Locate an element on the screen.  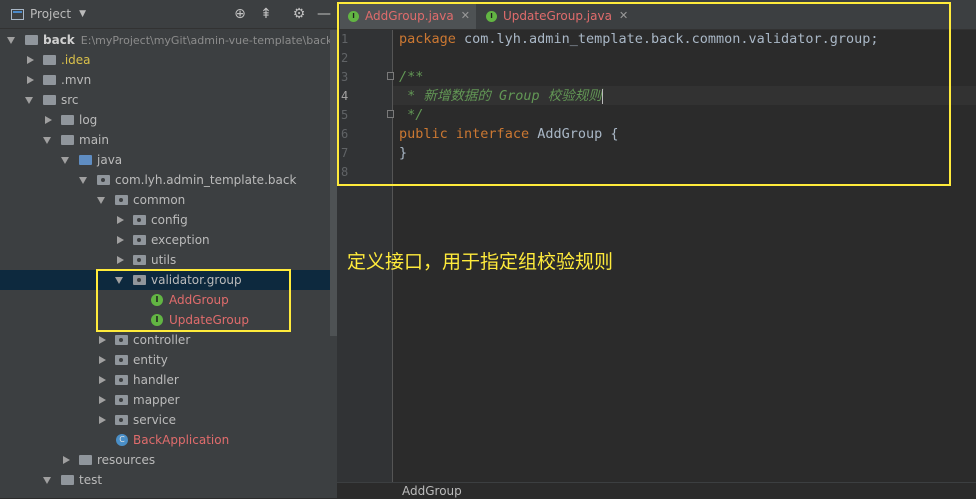
tree-item-service: service is located at coordinates (165, 420).